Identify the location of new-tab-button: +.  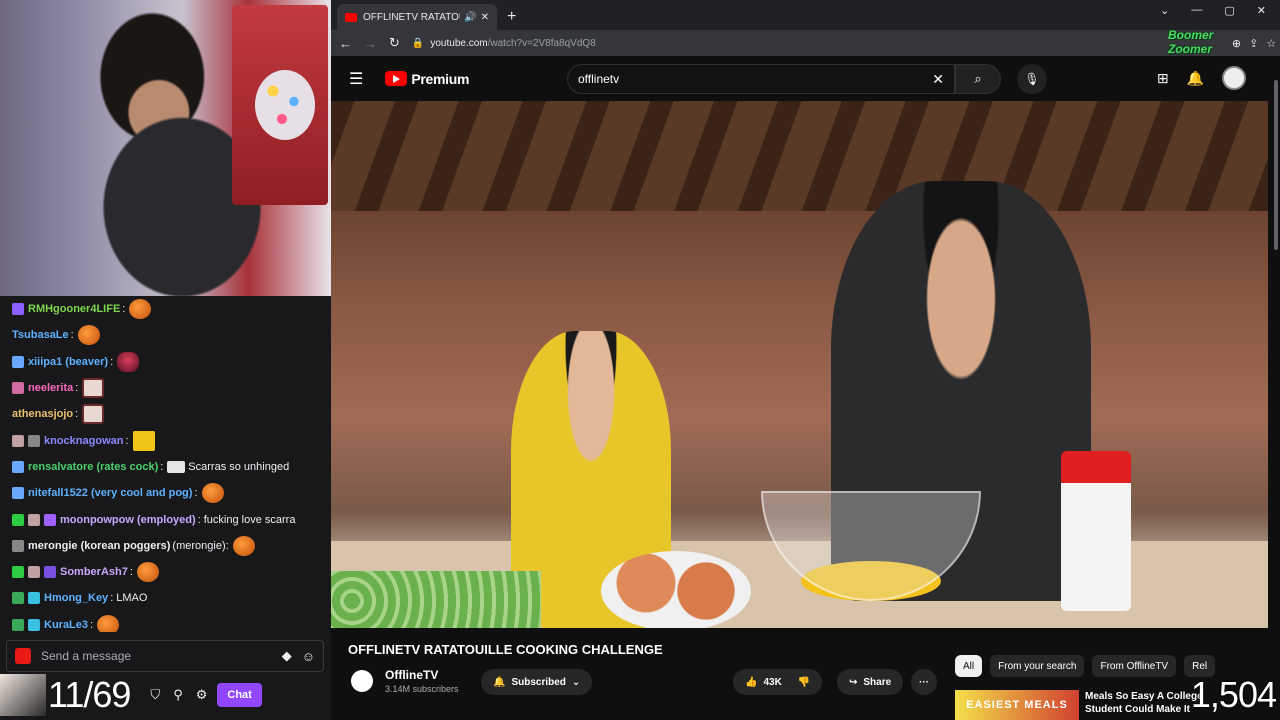
(511, 17).